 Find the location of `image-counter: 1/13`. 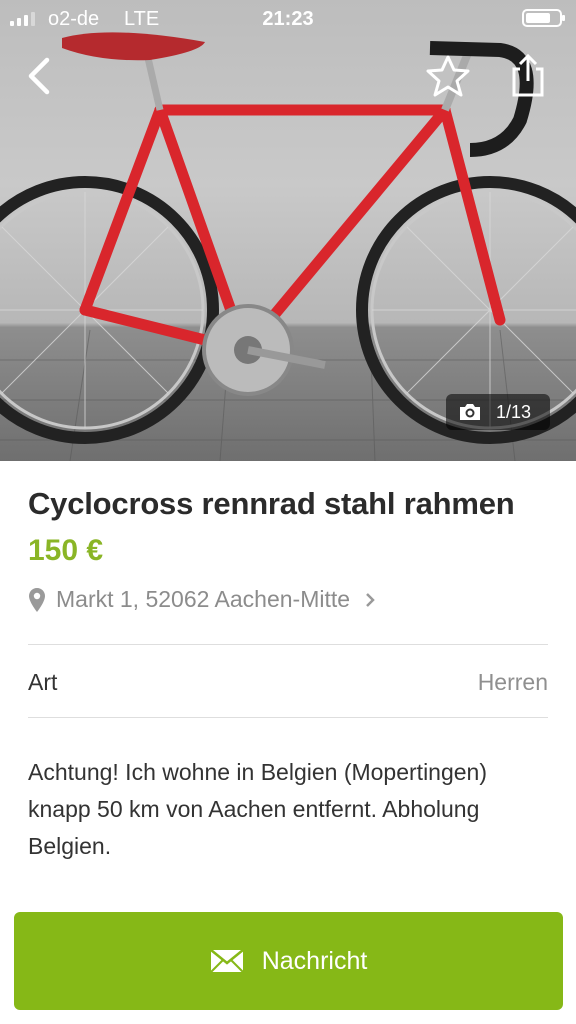

image-counter: 1/13 is located at coordinates (498, 412).